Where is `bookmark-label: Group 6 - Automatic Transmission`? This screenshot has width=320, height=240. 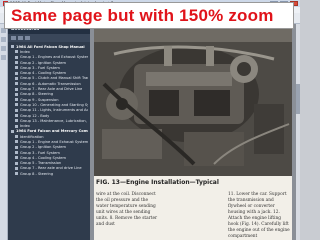 bookmark-label: Group 6 - Automatic Transmission is located at coordinates (50, 83).